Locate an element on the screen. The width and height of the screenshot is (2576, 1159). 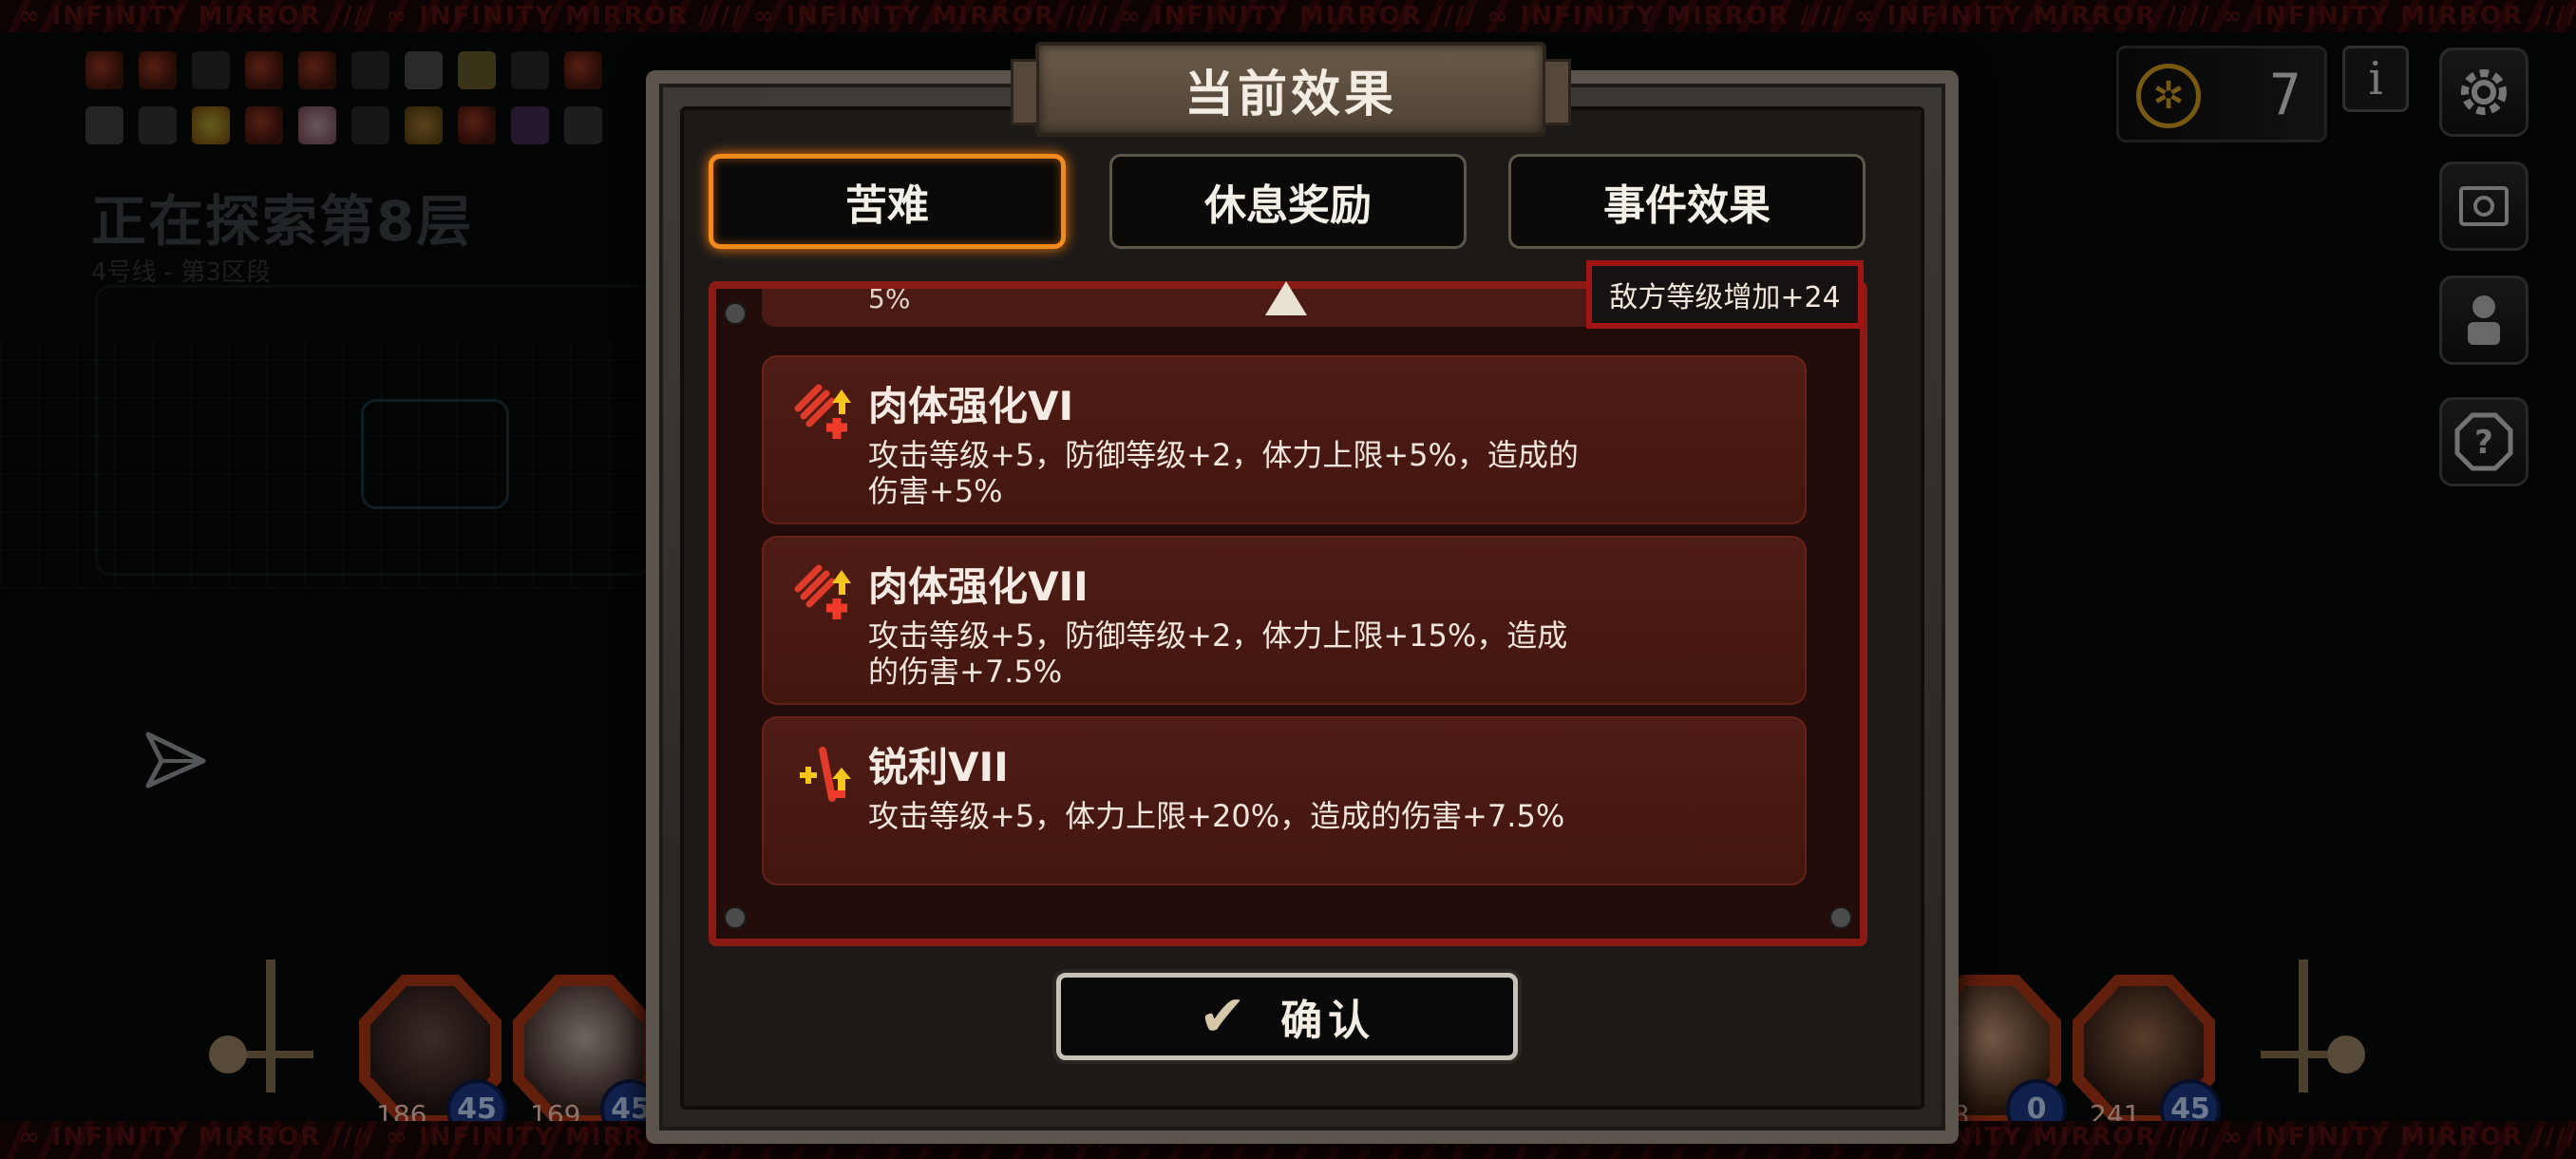
scroll-up-arrow-icon is located at coordinates (1286, 298).